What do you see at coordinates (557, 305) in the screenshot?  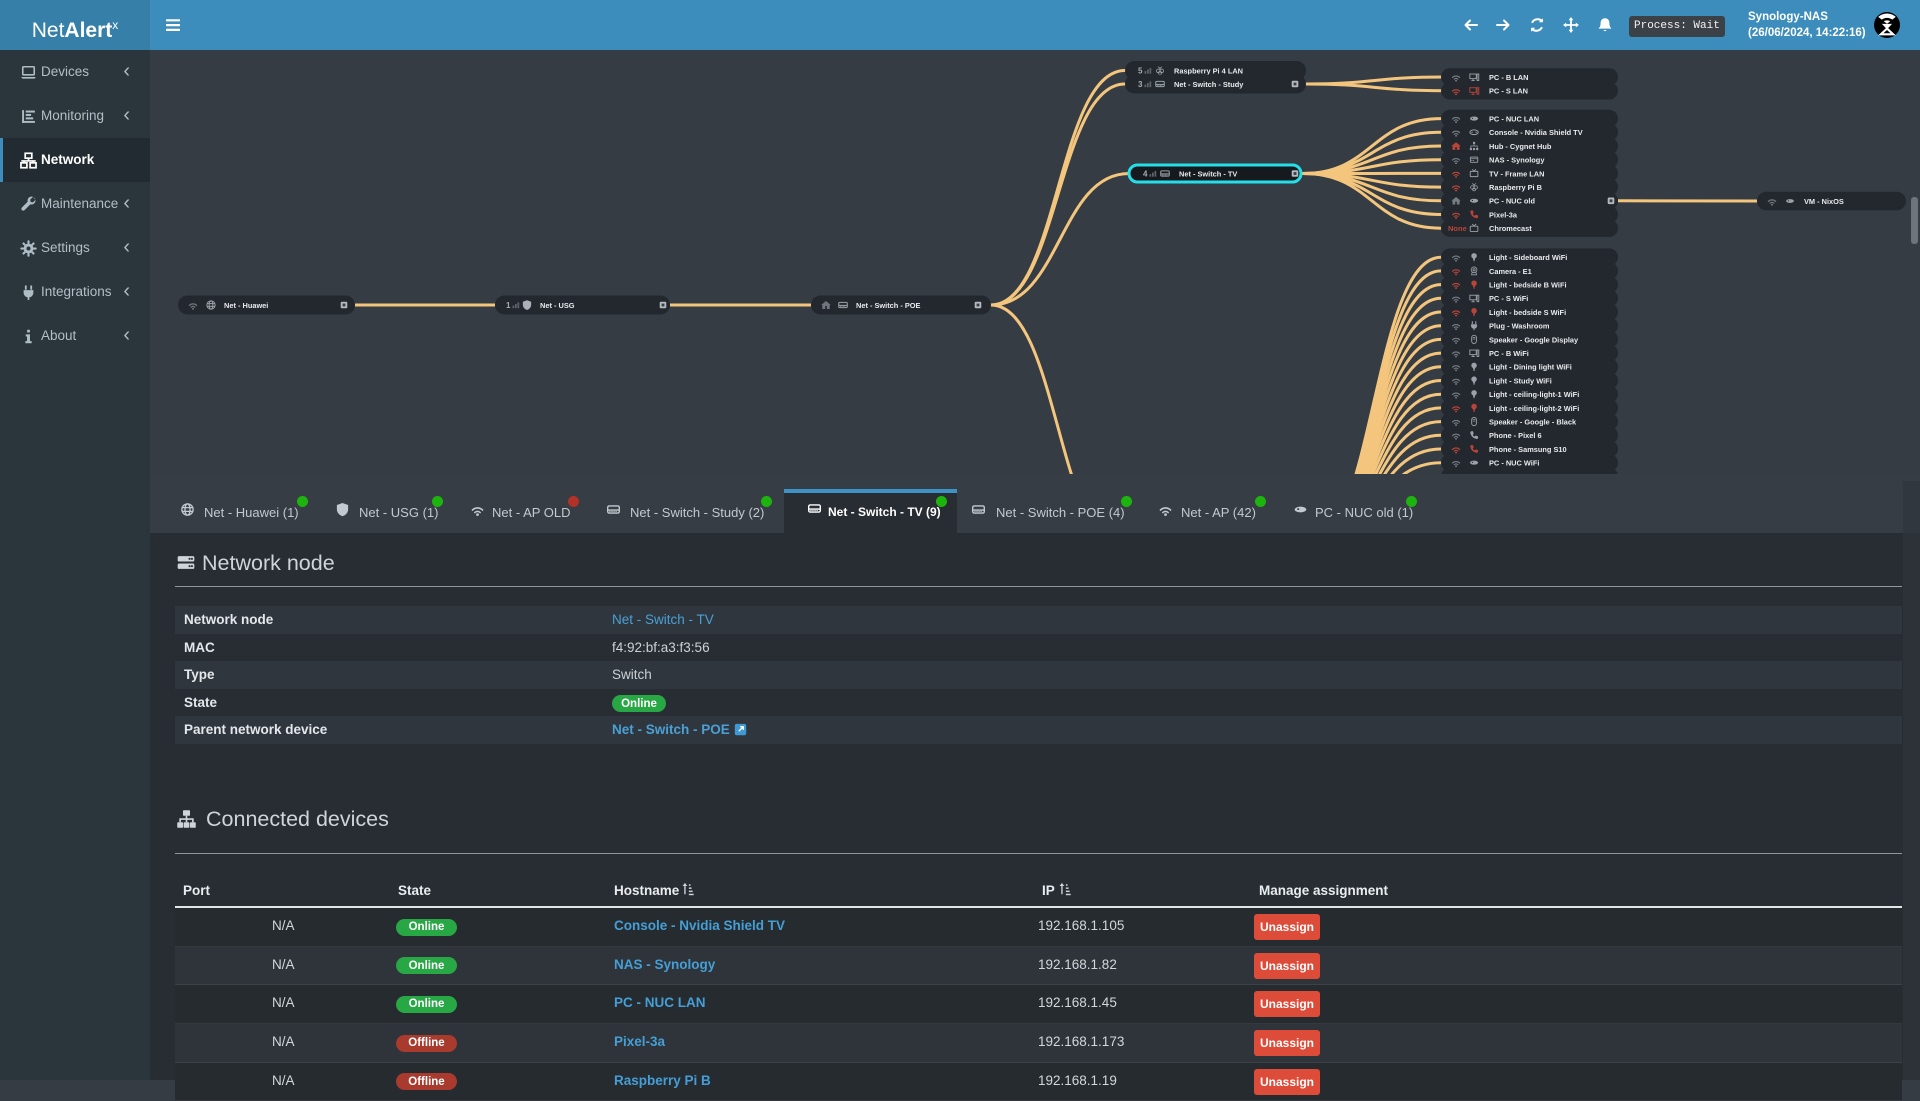 I see `svg-text: Net - USG` at bounding box center [557, 305].